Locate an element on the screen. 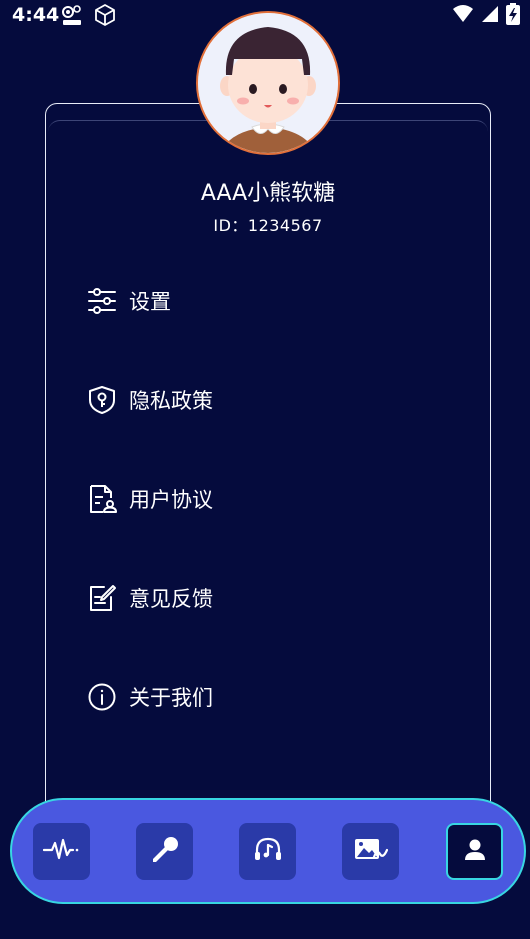 The image size is (530, 939). microphone-icon is located at coordinates (165, 852).